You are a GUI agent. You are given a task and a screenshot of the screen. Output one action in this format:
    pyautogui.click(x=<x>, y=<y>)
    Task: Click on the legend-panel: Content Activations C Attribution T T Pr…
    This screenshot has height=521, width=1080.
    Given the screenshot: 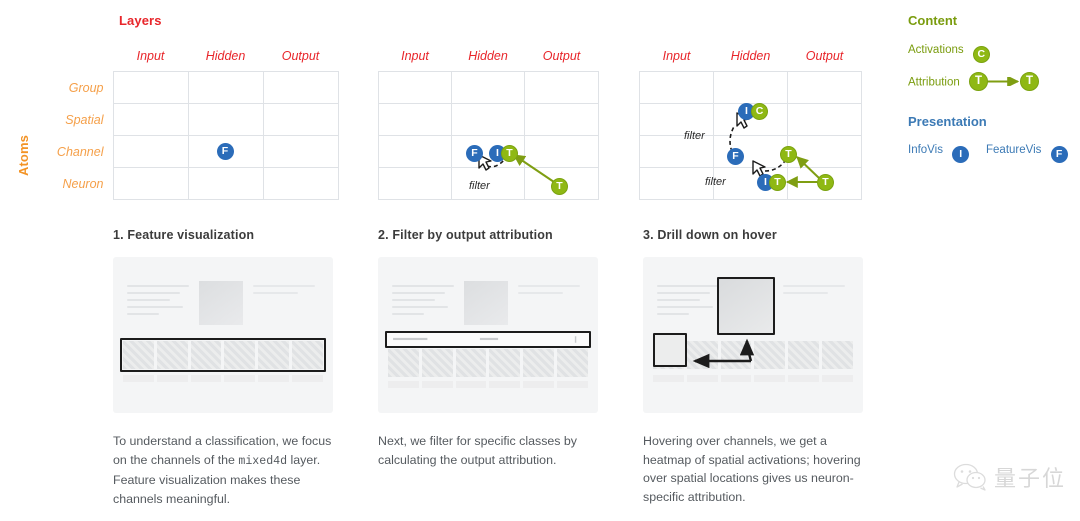 What is the action you would take?
    pyautogui.click(x=994, y=90)
    